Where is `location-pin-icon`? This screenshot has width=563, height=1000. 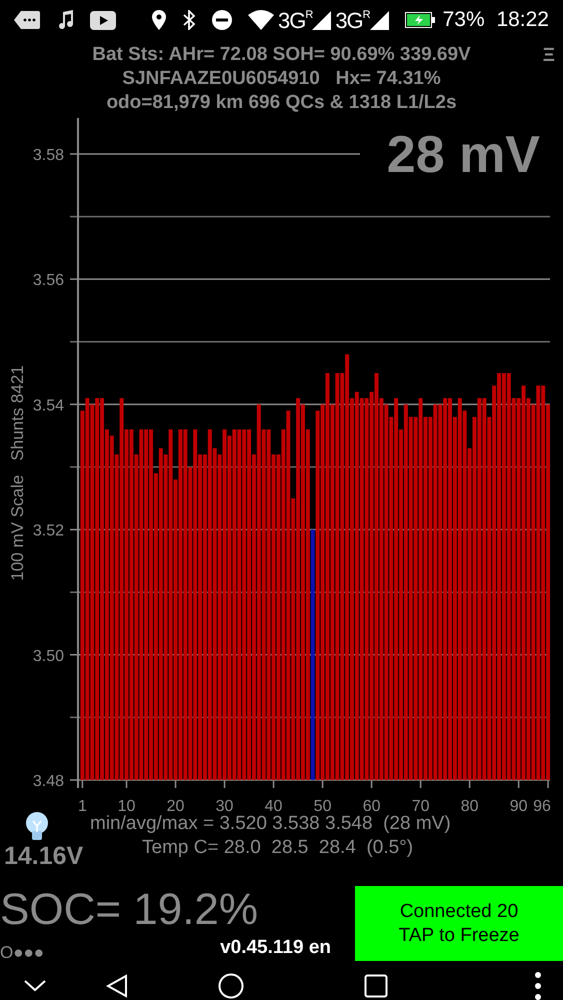
location-pin-icon is located at coordinates (159, 20).